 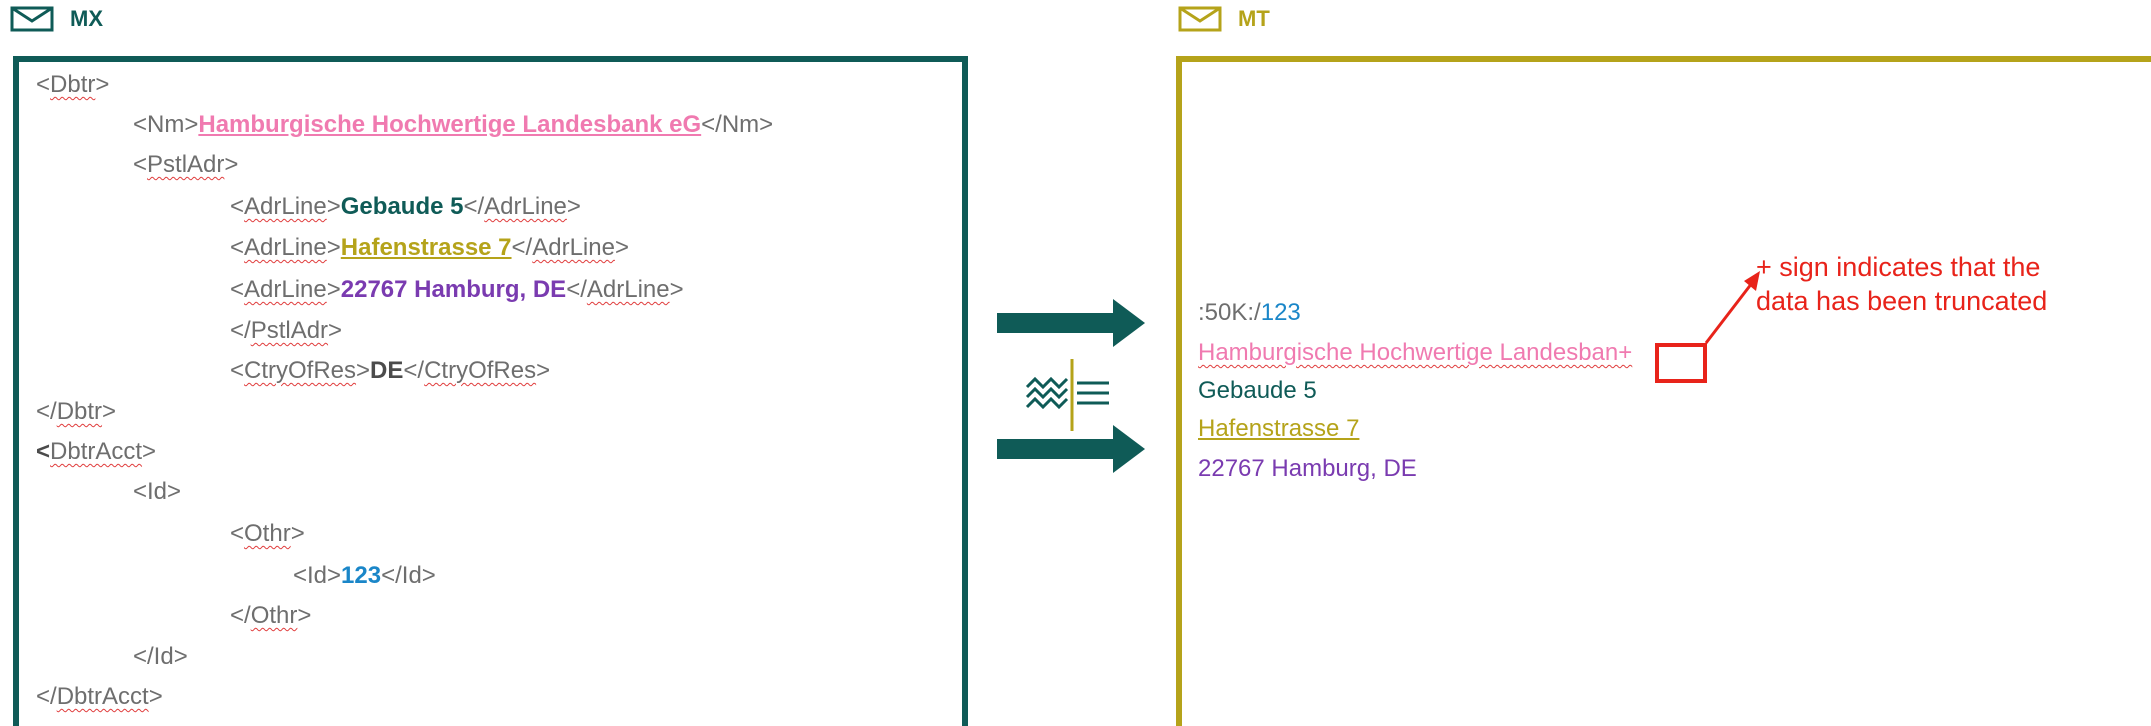 I want to click on xml-line-id-close: </Id>, so click(x=160, y=656).